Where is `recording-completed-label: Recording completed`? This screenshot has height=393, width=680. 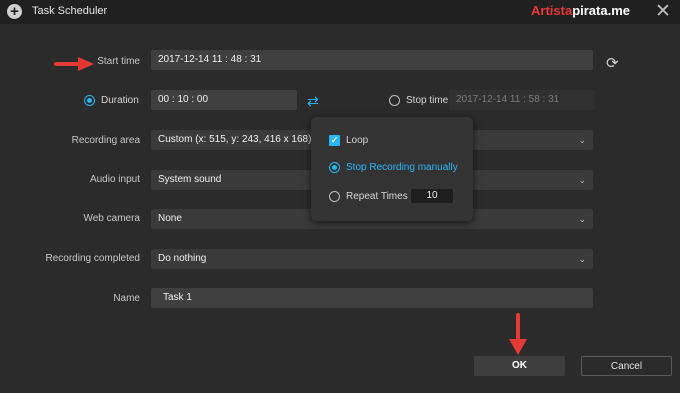
recording-completed-label: Recording completed is located at coordinates (93, 258).